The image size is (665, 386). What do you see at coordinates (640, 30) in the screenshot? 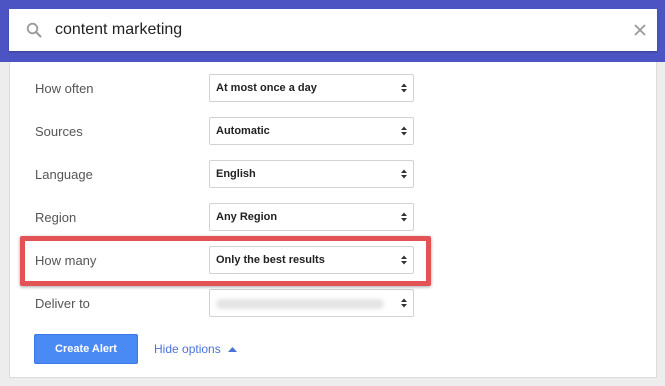
I see `close-icon` at bounding box center [640, 30].